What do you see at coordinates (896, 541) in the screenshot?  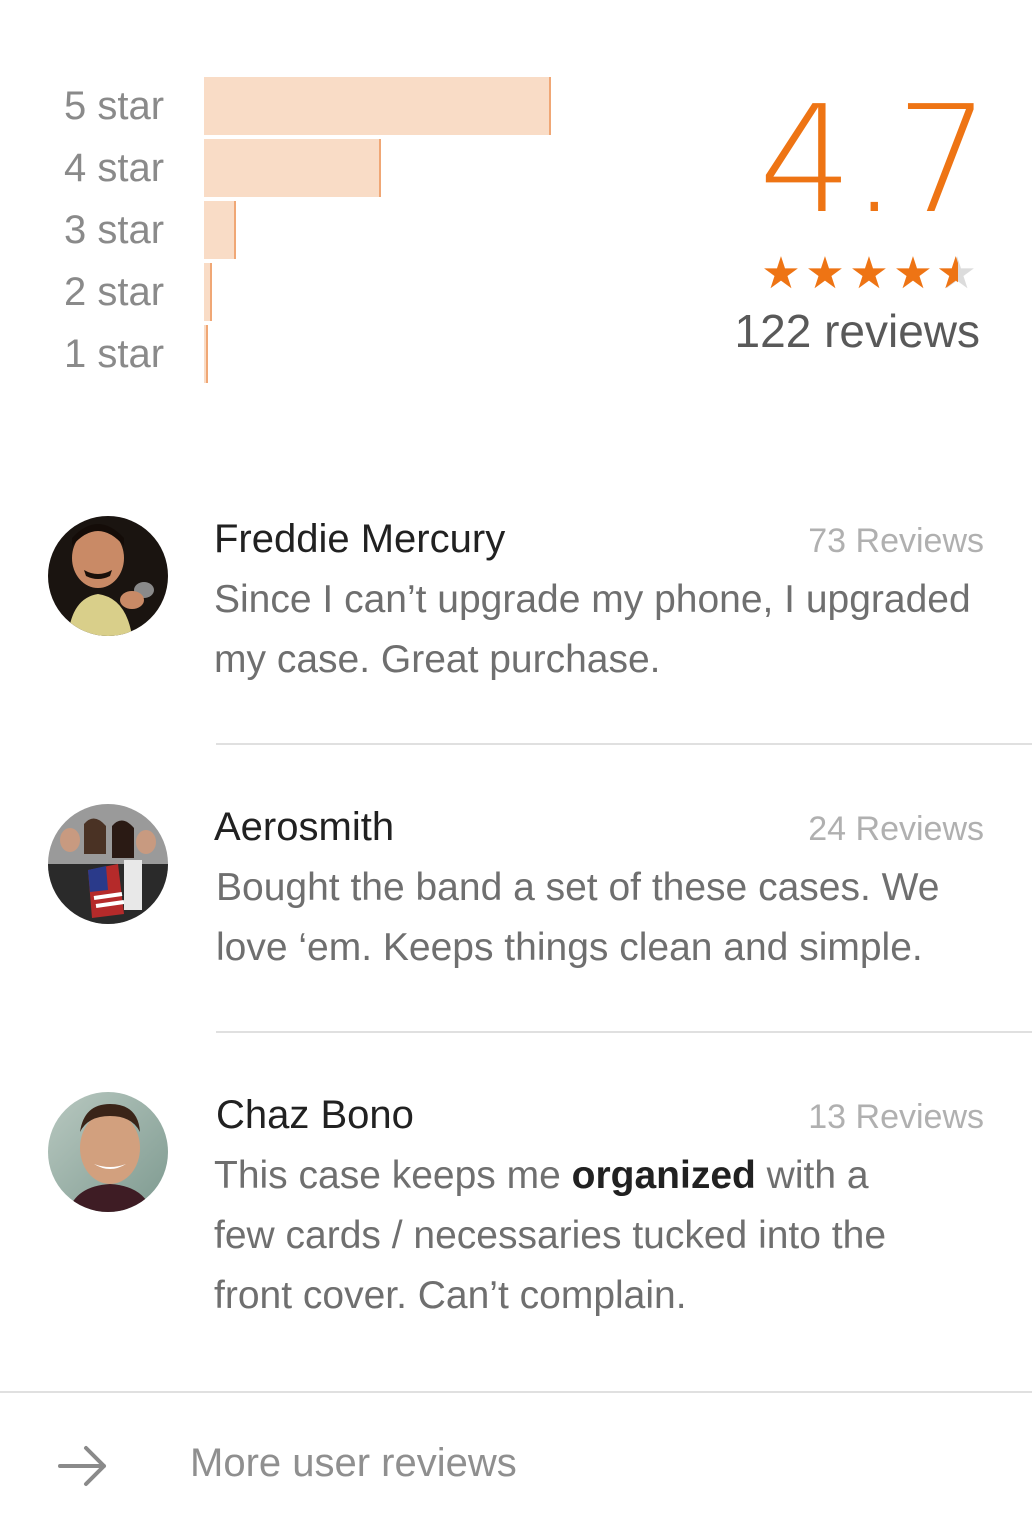 I see `reviewer-review-count: 73 Reviews` at bounding box center [896, 541].